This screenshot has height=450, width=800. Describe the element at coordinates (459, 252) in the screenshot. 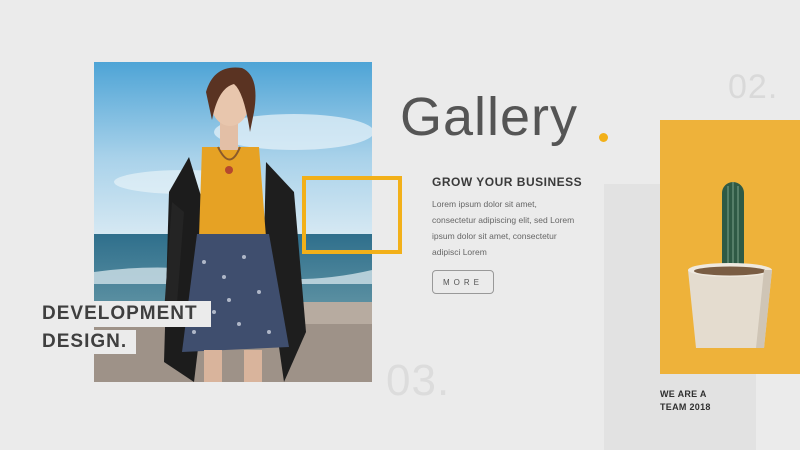

I see `body-line: adipisci Lorem` at that location.